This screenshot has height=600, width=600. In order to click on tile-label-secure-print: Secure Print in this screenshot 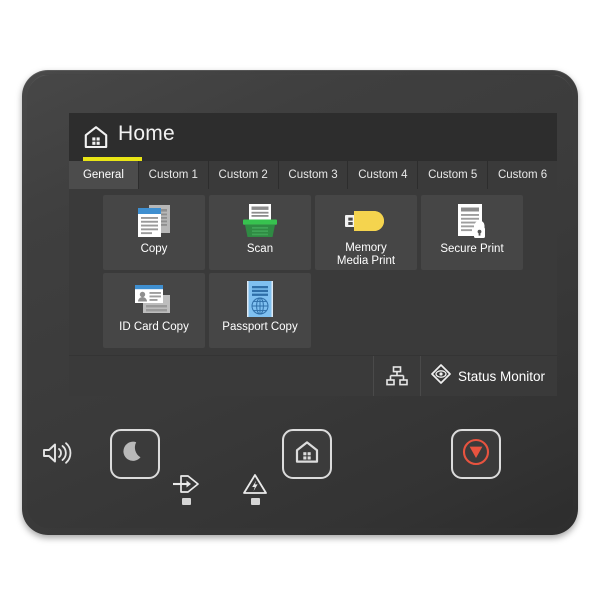, I will do `click(472, 249)`.